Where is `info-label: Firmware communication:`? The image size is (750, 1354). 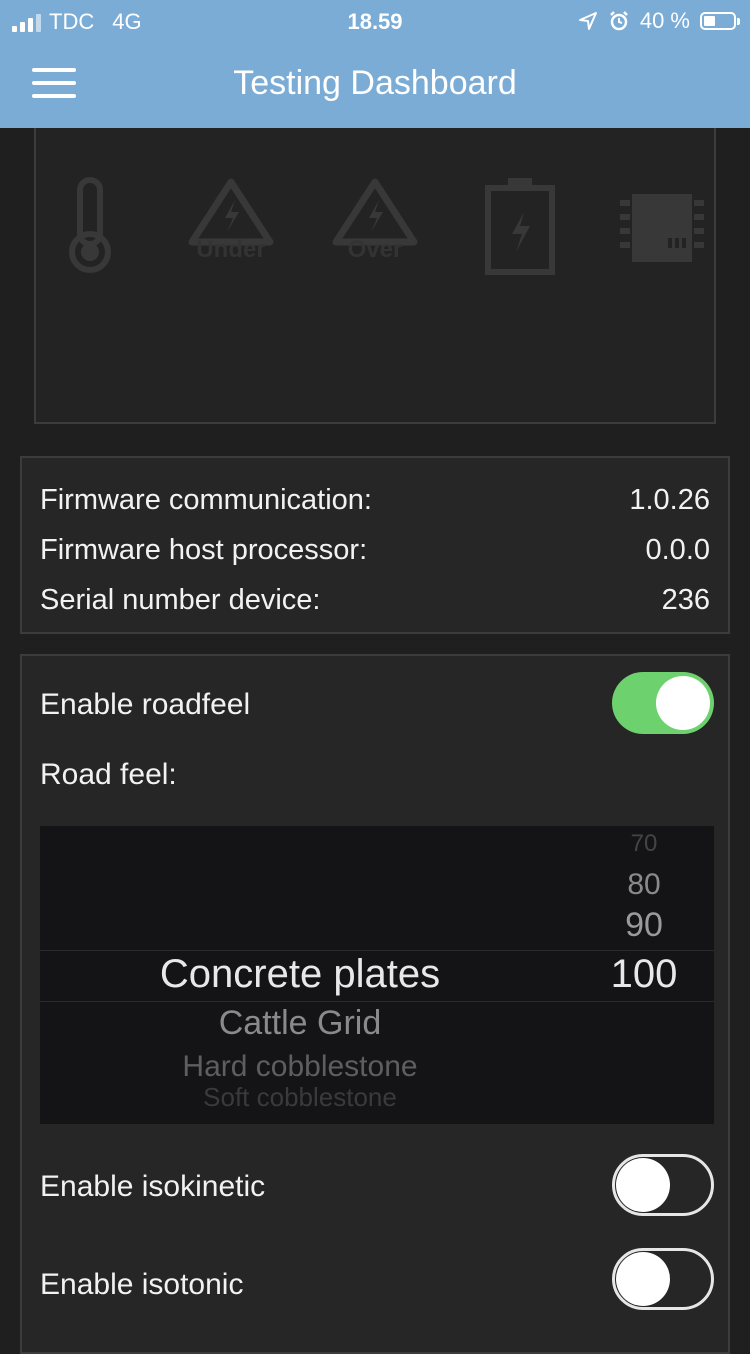 info-label: Firmware communication: is located at coordinates (206, 499).